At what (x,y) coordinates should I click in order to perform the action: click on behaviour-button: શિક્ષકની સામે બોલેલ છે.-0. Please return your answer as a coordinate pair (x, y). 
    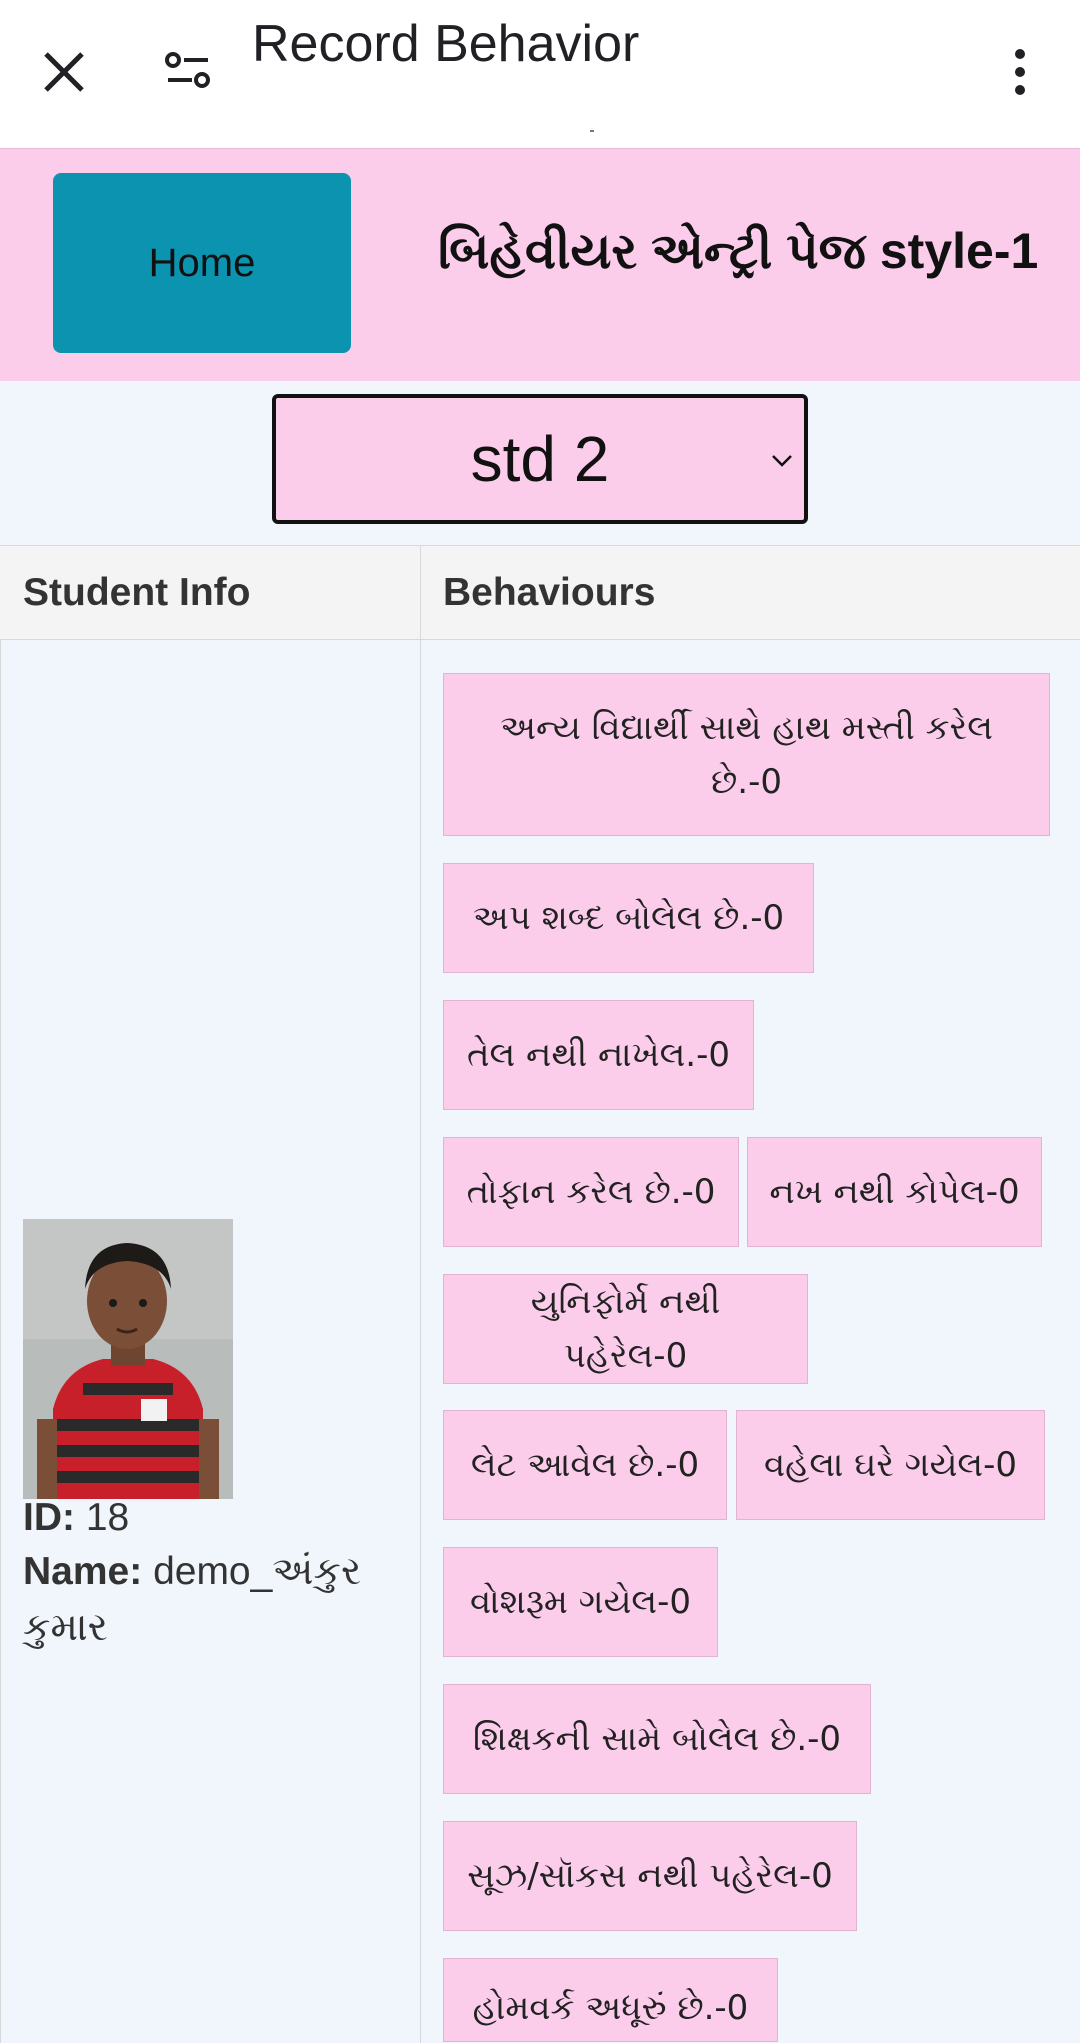
    Looking at the image, I should click on (657, 1739).